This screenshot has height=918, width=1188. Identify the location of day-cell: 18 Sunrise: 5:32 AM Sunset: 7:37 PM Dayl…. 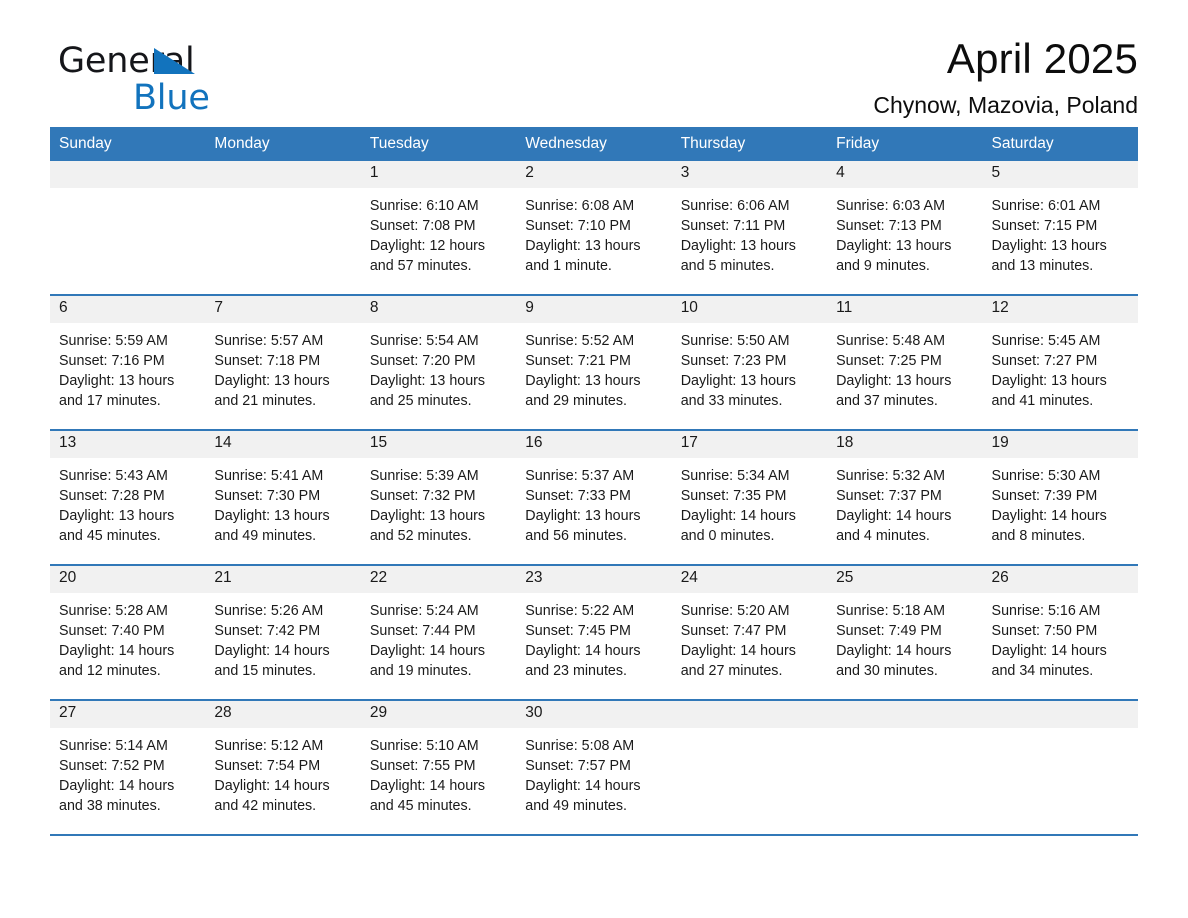
(905, 497).